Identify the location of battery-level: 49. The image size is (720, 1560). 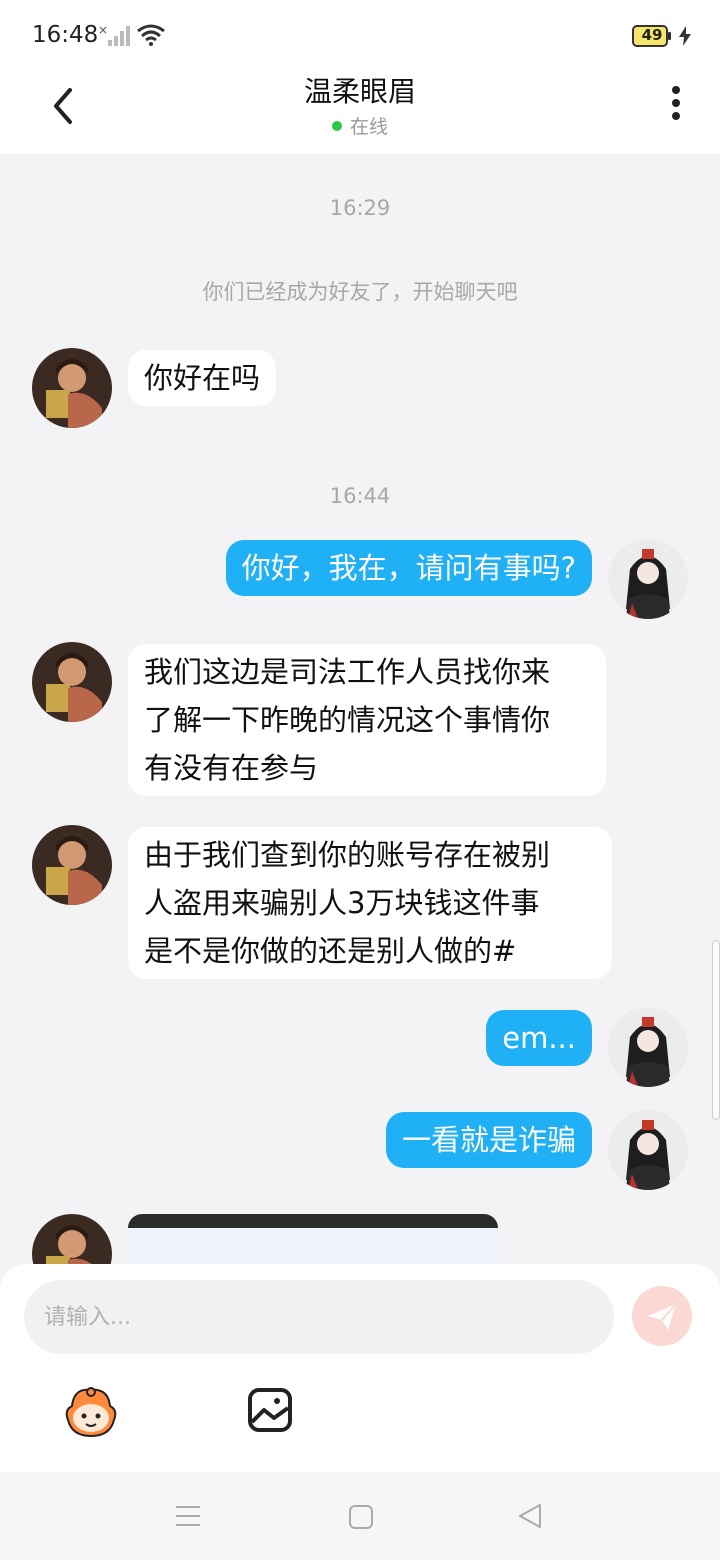
(652, 35).